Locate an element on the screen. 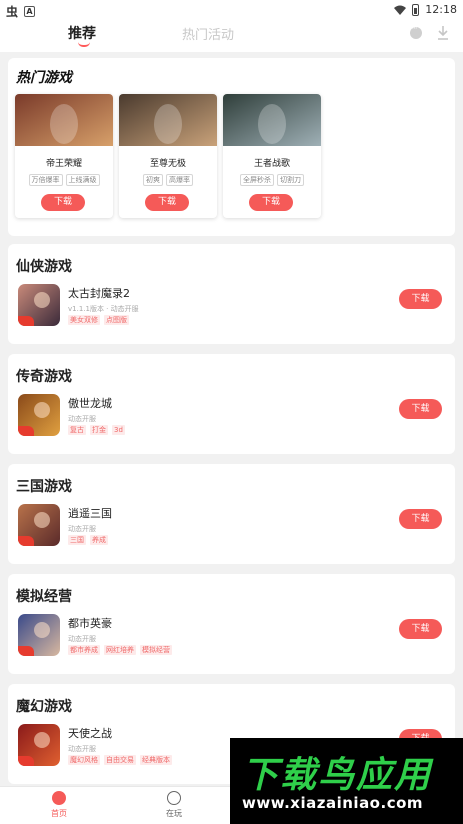 This screenshot has width=463, height=824. game-tags: 复古 打金 3d is located at coordinates (96, 430).